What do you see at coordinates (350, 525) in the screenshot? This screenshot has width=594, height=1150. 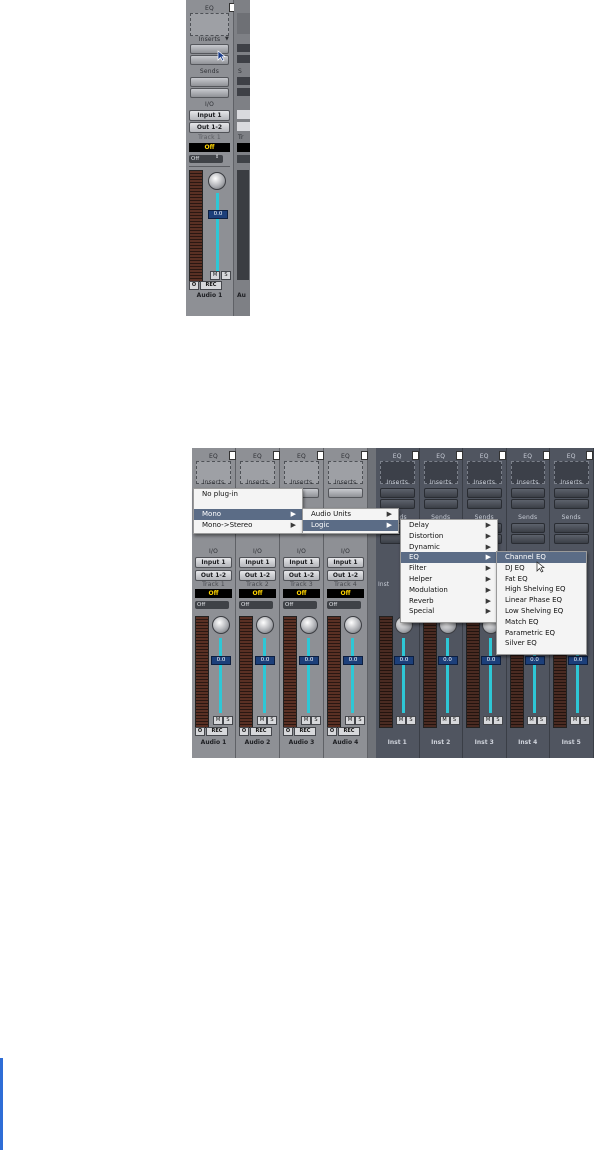 I see `menu-item: Logic ▶` at bounding box center [350, 525].